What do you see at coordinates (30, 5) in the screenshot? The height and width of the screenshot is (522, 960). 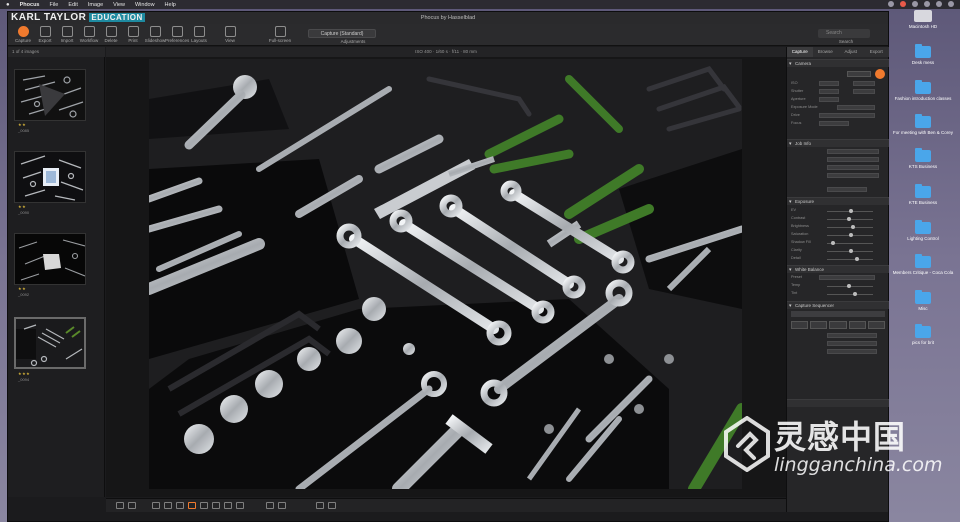 I see `menu-app-name: Phocus` at bounding box center [30, 5].